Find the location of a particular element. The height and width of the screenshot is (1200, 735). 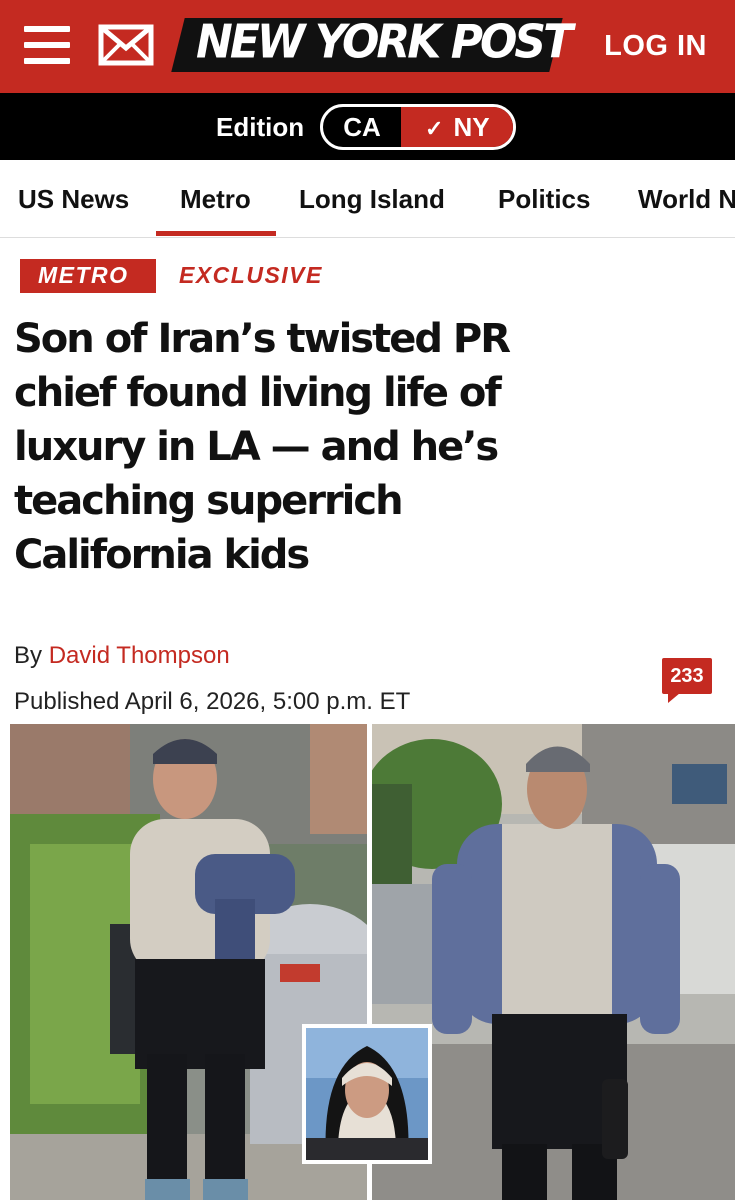

nav-item-us-news: US News is located at coordinates (73, 199).